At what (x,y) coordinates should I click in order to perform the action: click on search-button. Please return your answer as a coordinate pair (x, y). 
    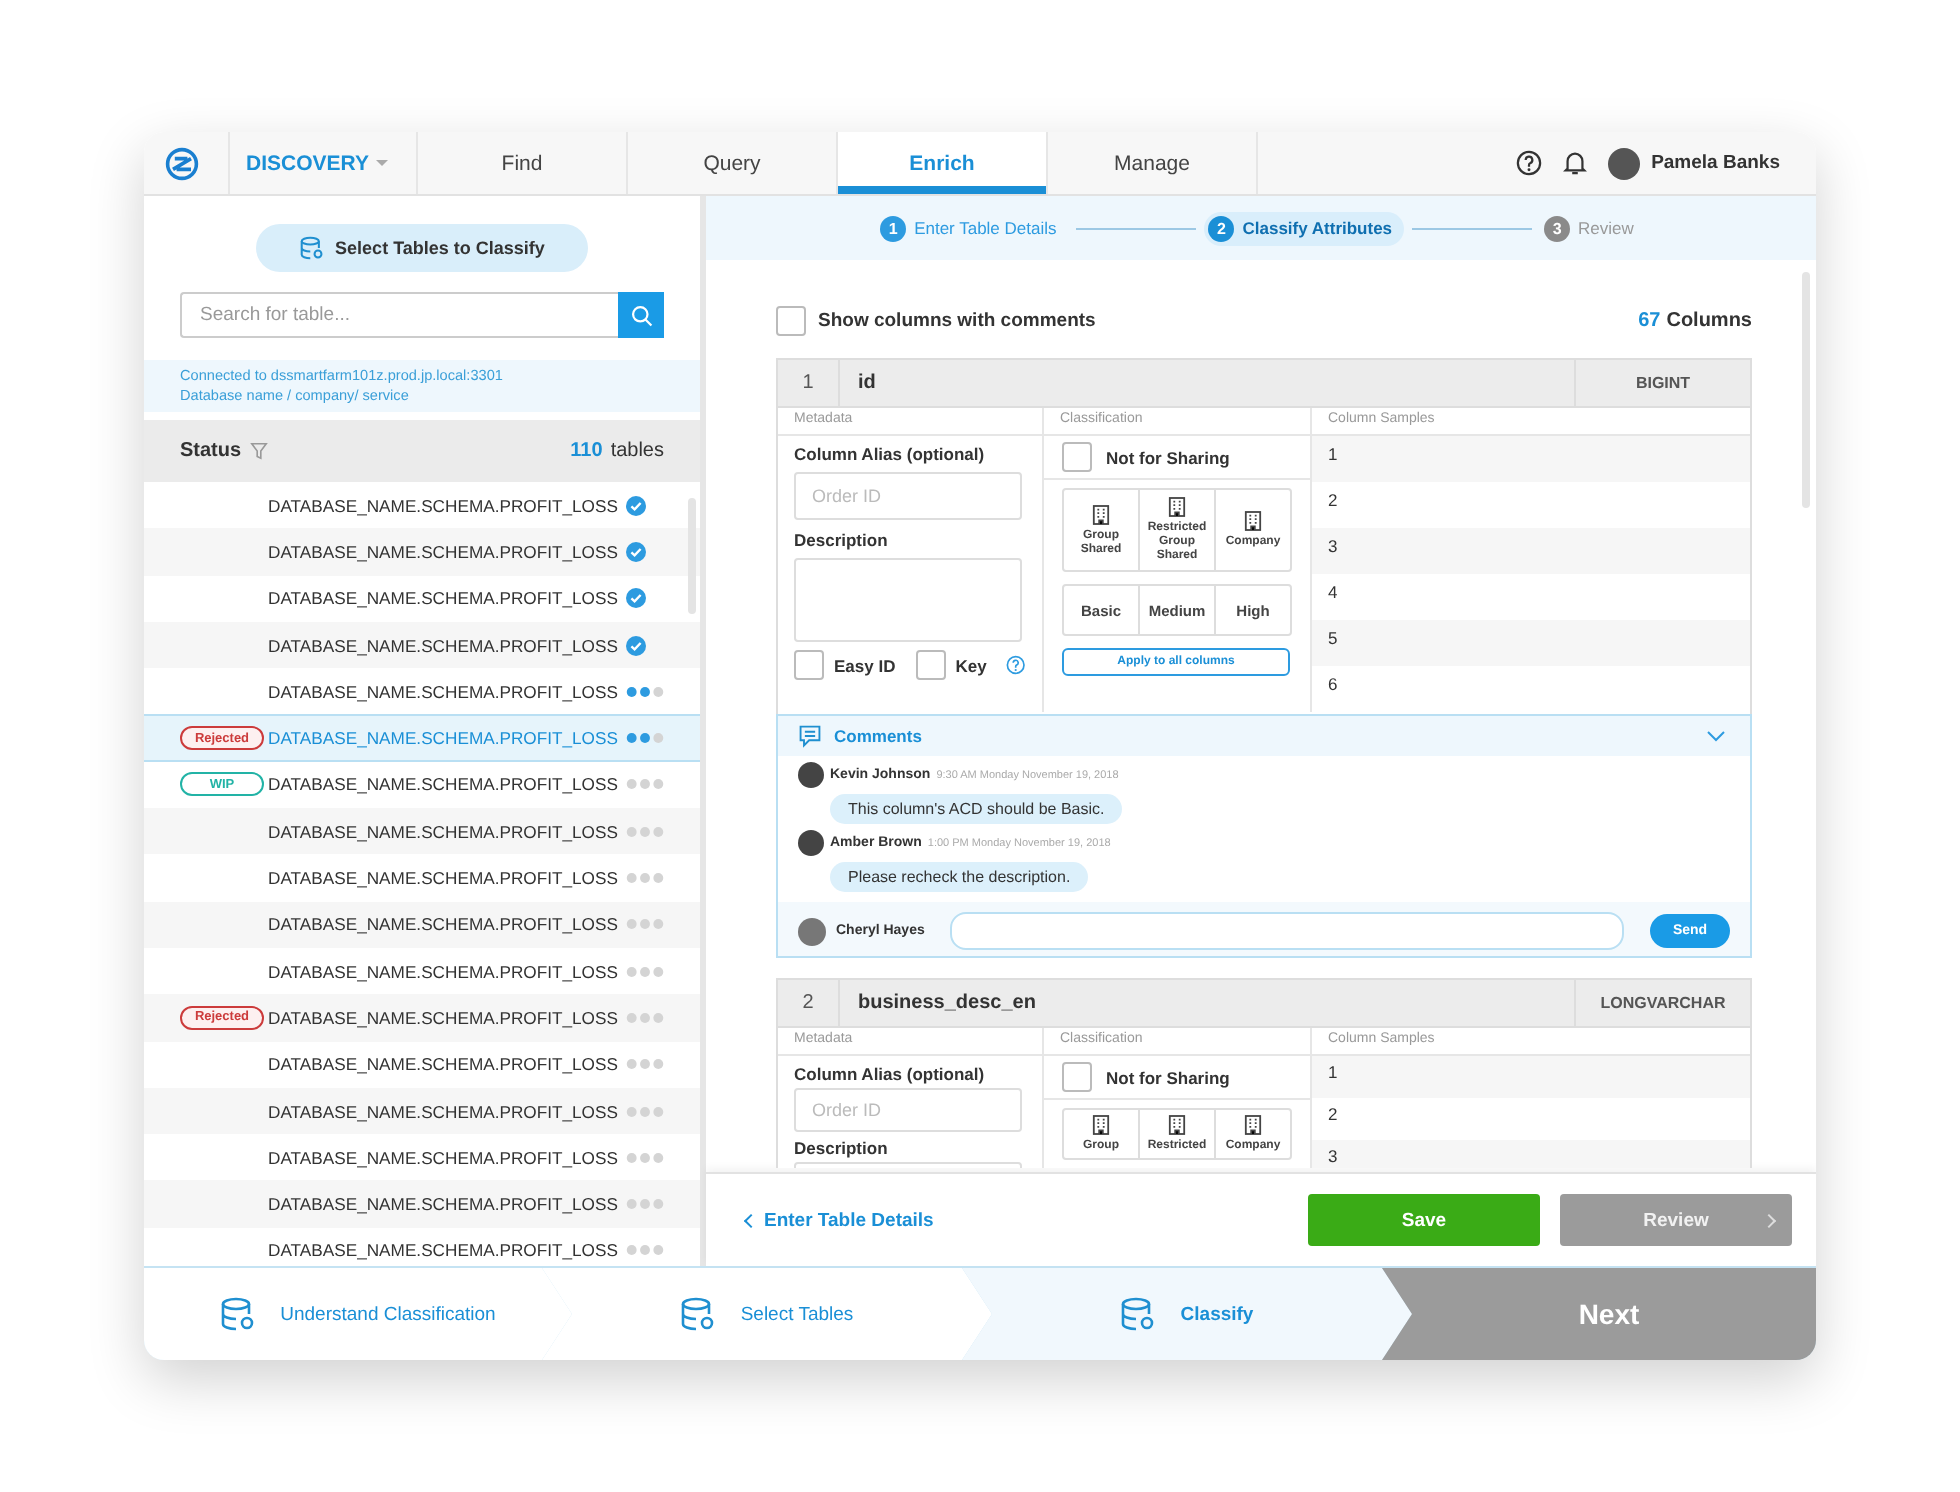
    Looking at the image, I should click on (641, 315).